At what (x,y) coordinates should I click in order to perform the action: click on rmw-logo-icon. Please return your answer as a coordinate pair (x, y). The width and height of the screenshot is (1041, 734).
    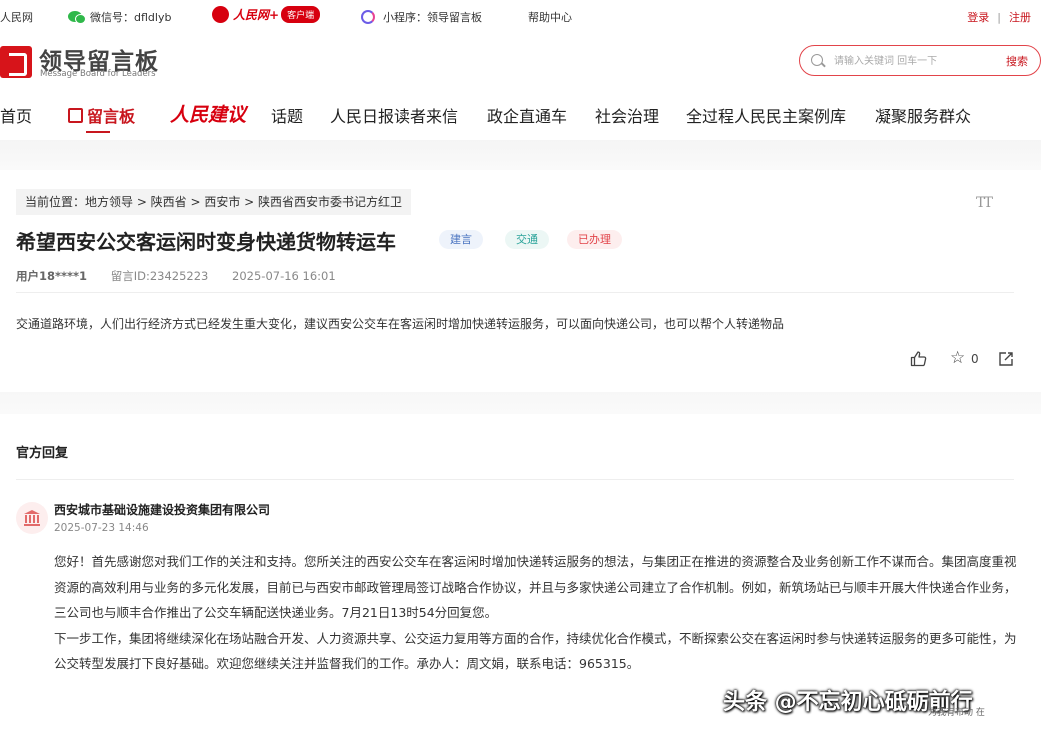
    Looking at the image, I should click on (220, 14).